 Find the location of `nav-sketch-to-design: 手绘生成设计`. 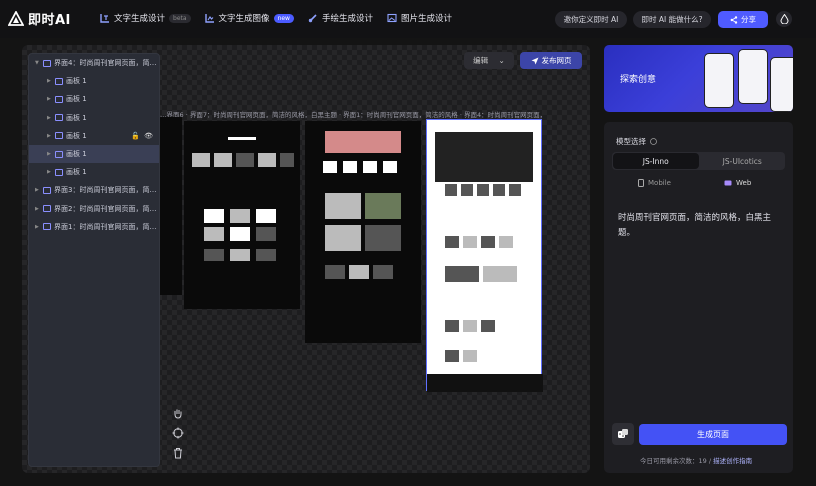

nav-sketch-to-design: 手绘生成设计 is located at coordinates (340, 18).